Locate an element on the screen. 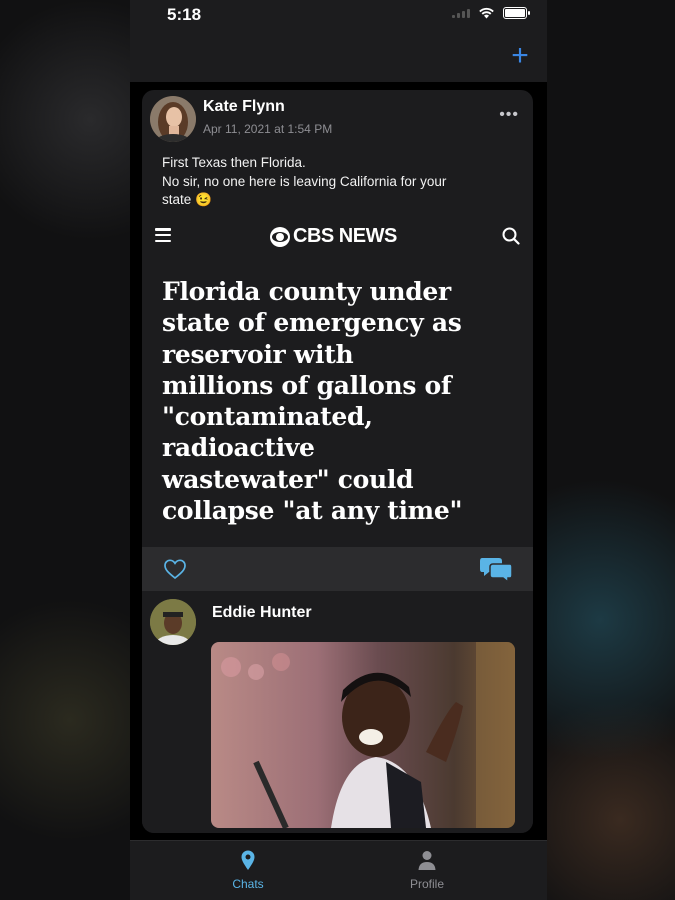 This screenshot has width=675, height=900. headline-line: millions of gallons of is located at coordinates (307, 385).